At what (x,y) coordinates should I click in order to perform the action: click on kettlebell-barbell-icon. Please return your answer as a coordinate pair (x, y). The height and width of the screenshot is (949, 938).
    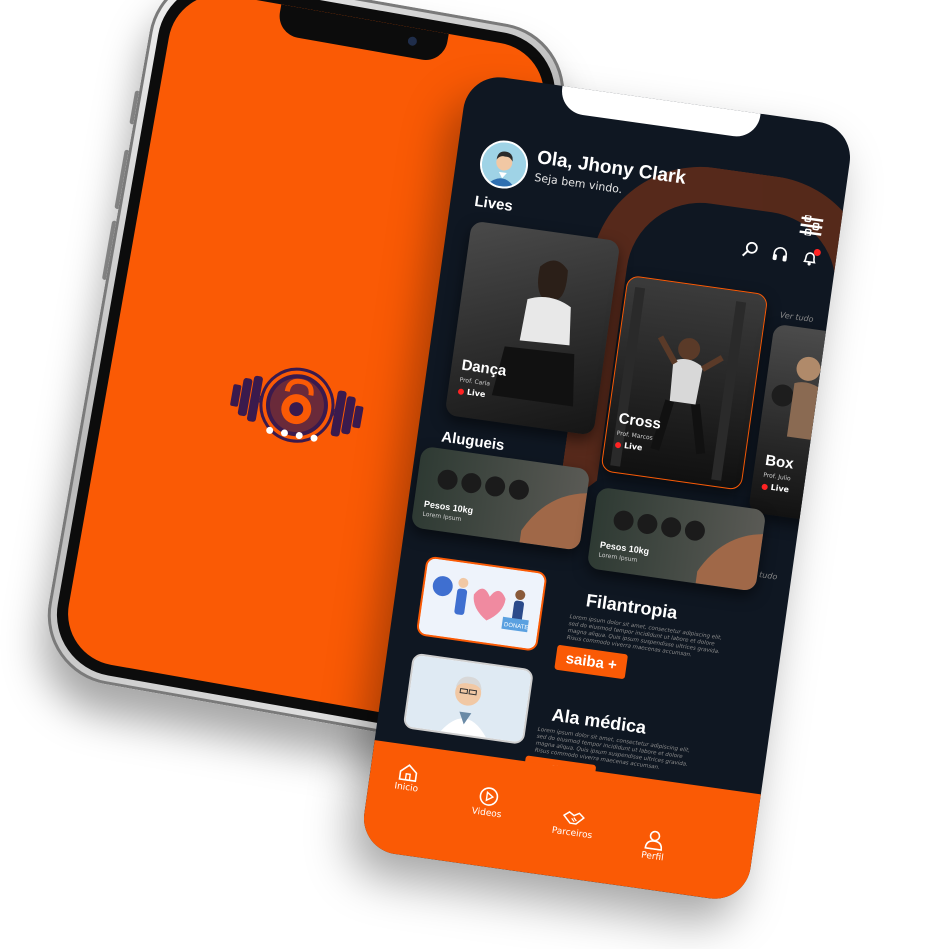
    Looking at the image, I should click on (296, 405).